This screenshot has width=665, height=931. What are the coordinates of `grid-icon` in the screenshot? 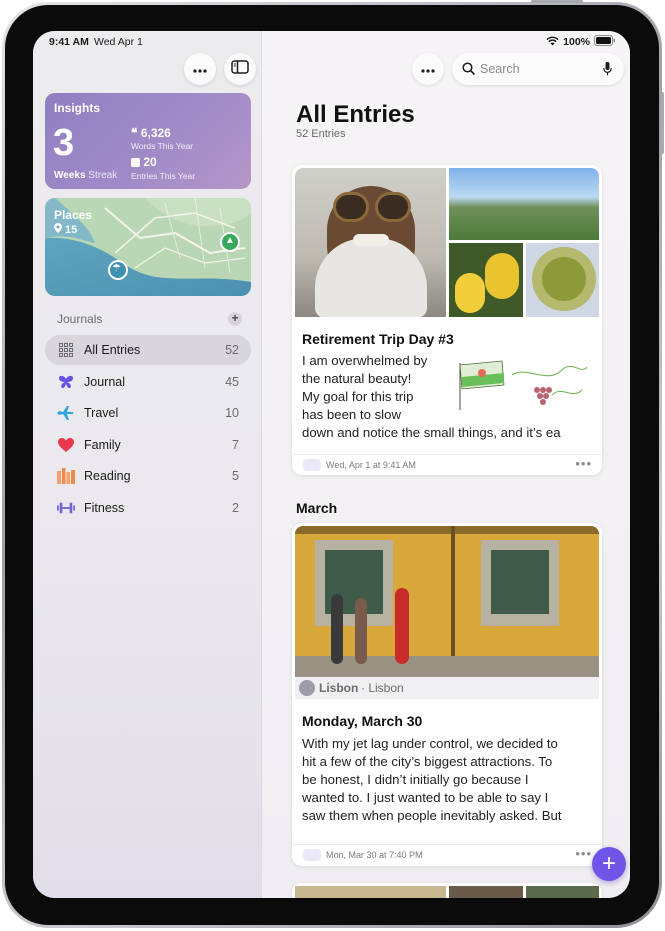 It's located at (66, 350).